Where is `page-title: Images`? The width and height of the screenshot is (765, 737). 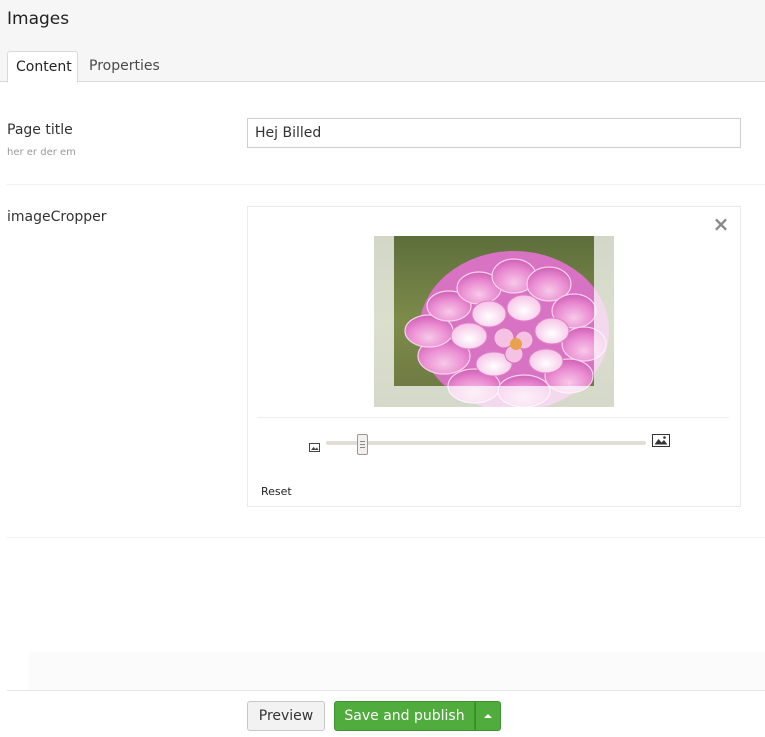
page-title: Images is located at coordinates (38, 19).